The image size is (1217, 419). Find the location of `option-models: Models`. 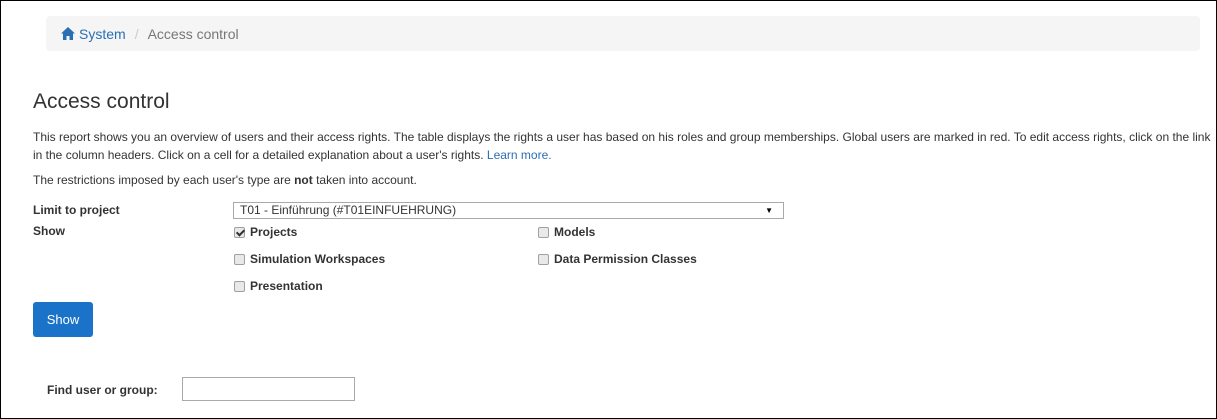

option-models: Models is located at coordinates (566, 232).